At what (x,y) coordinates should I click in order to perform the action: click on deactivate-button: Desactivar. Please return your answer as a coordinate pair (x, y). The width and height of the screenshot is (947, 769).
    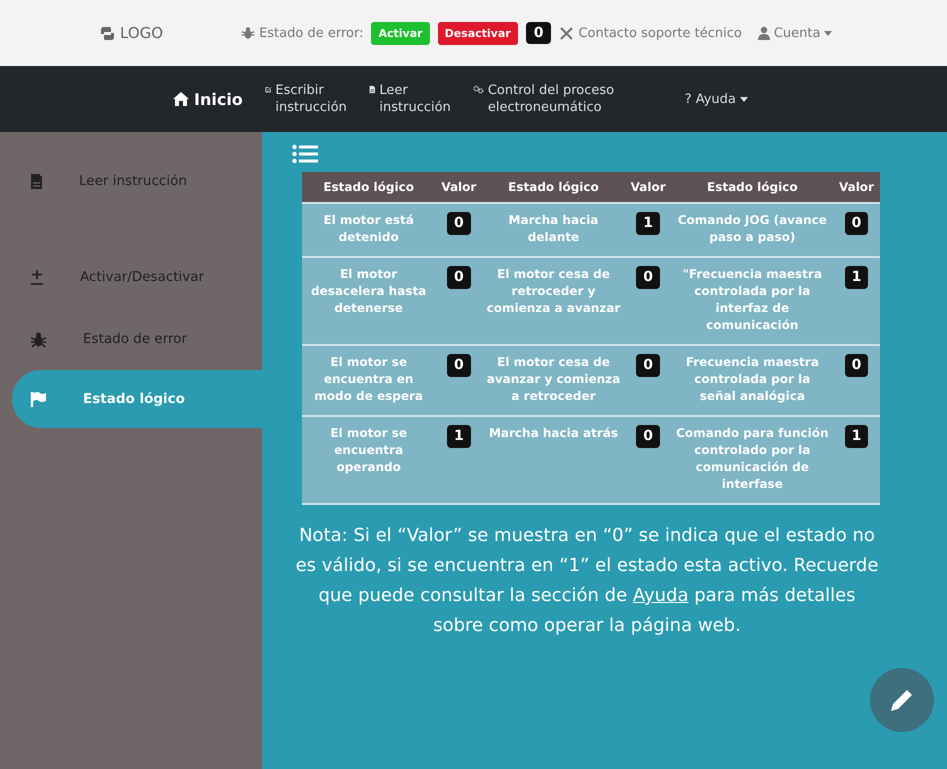
    Looking at the image, I should click on (478, 33).